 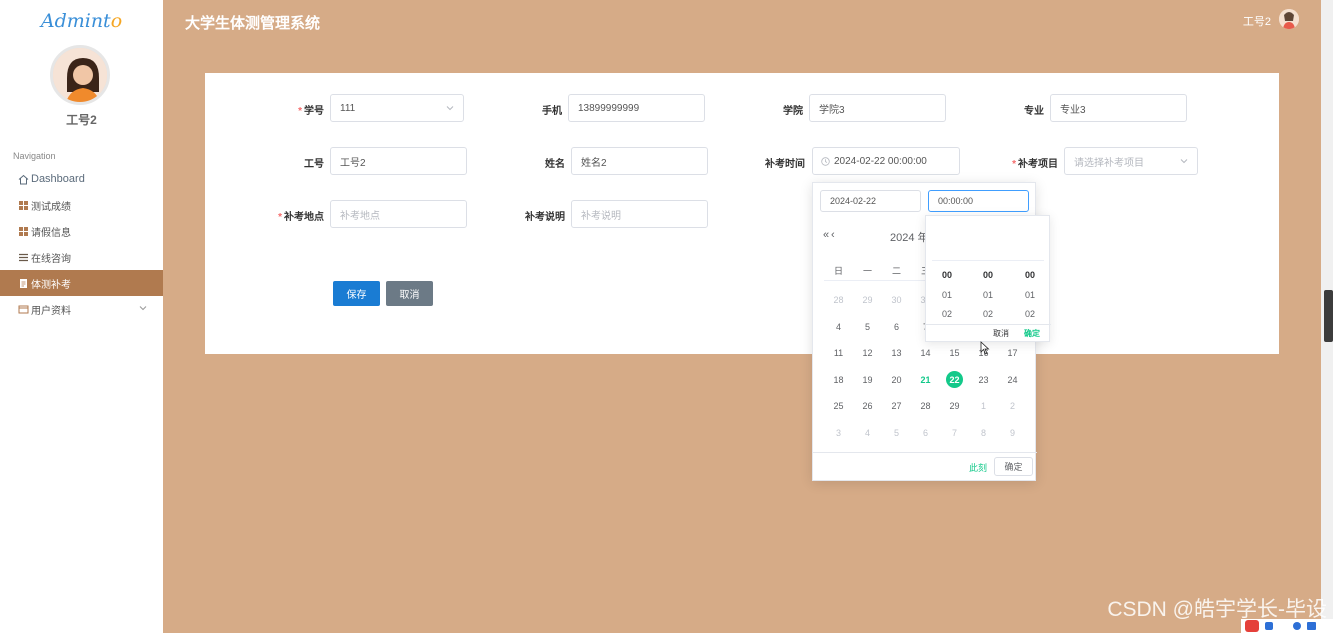 I want to click on prev-year-button: «, so click(x=826, y=235).